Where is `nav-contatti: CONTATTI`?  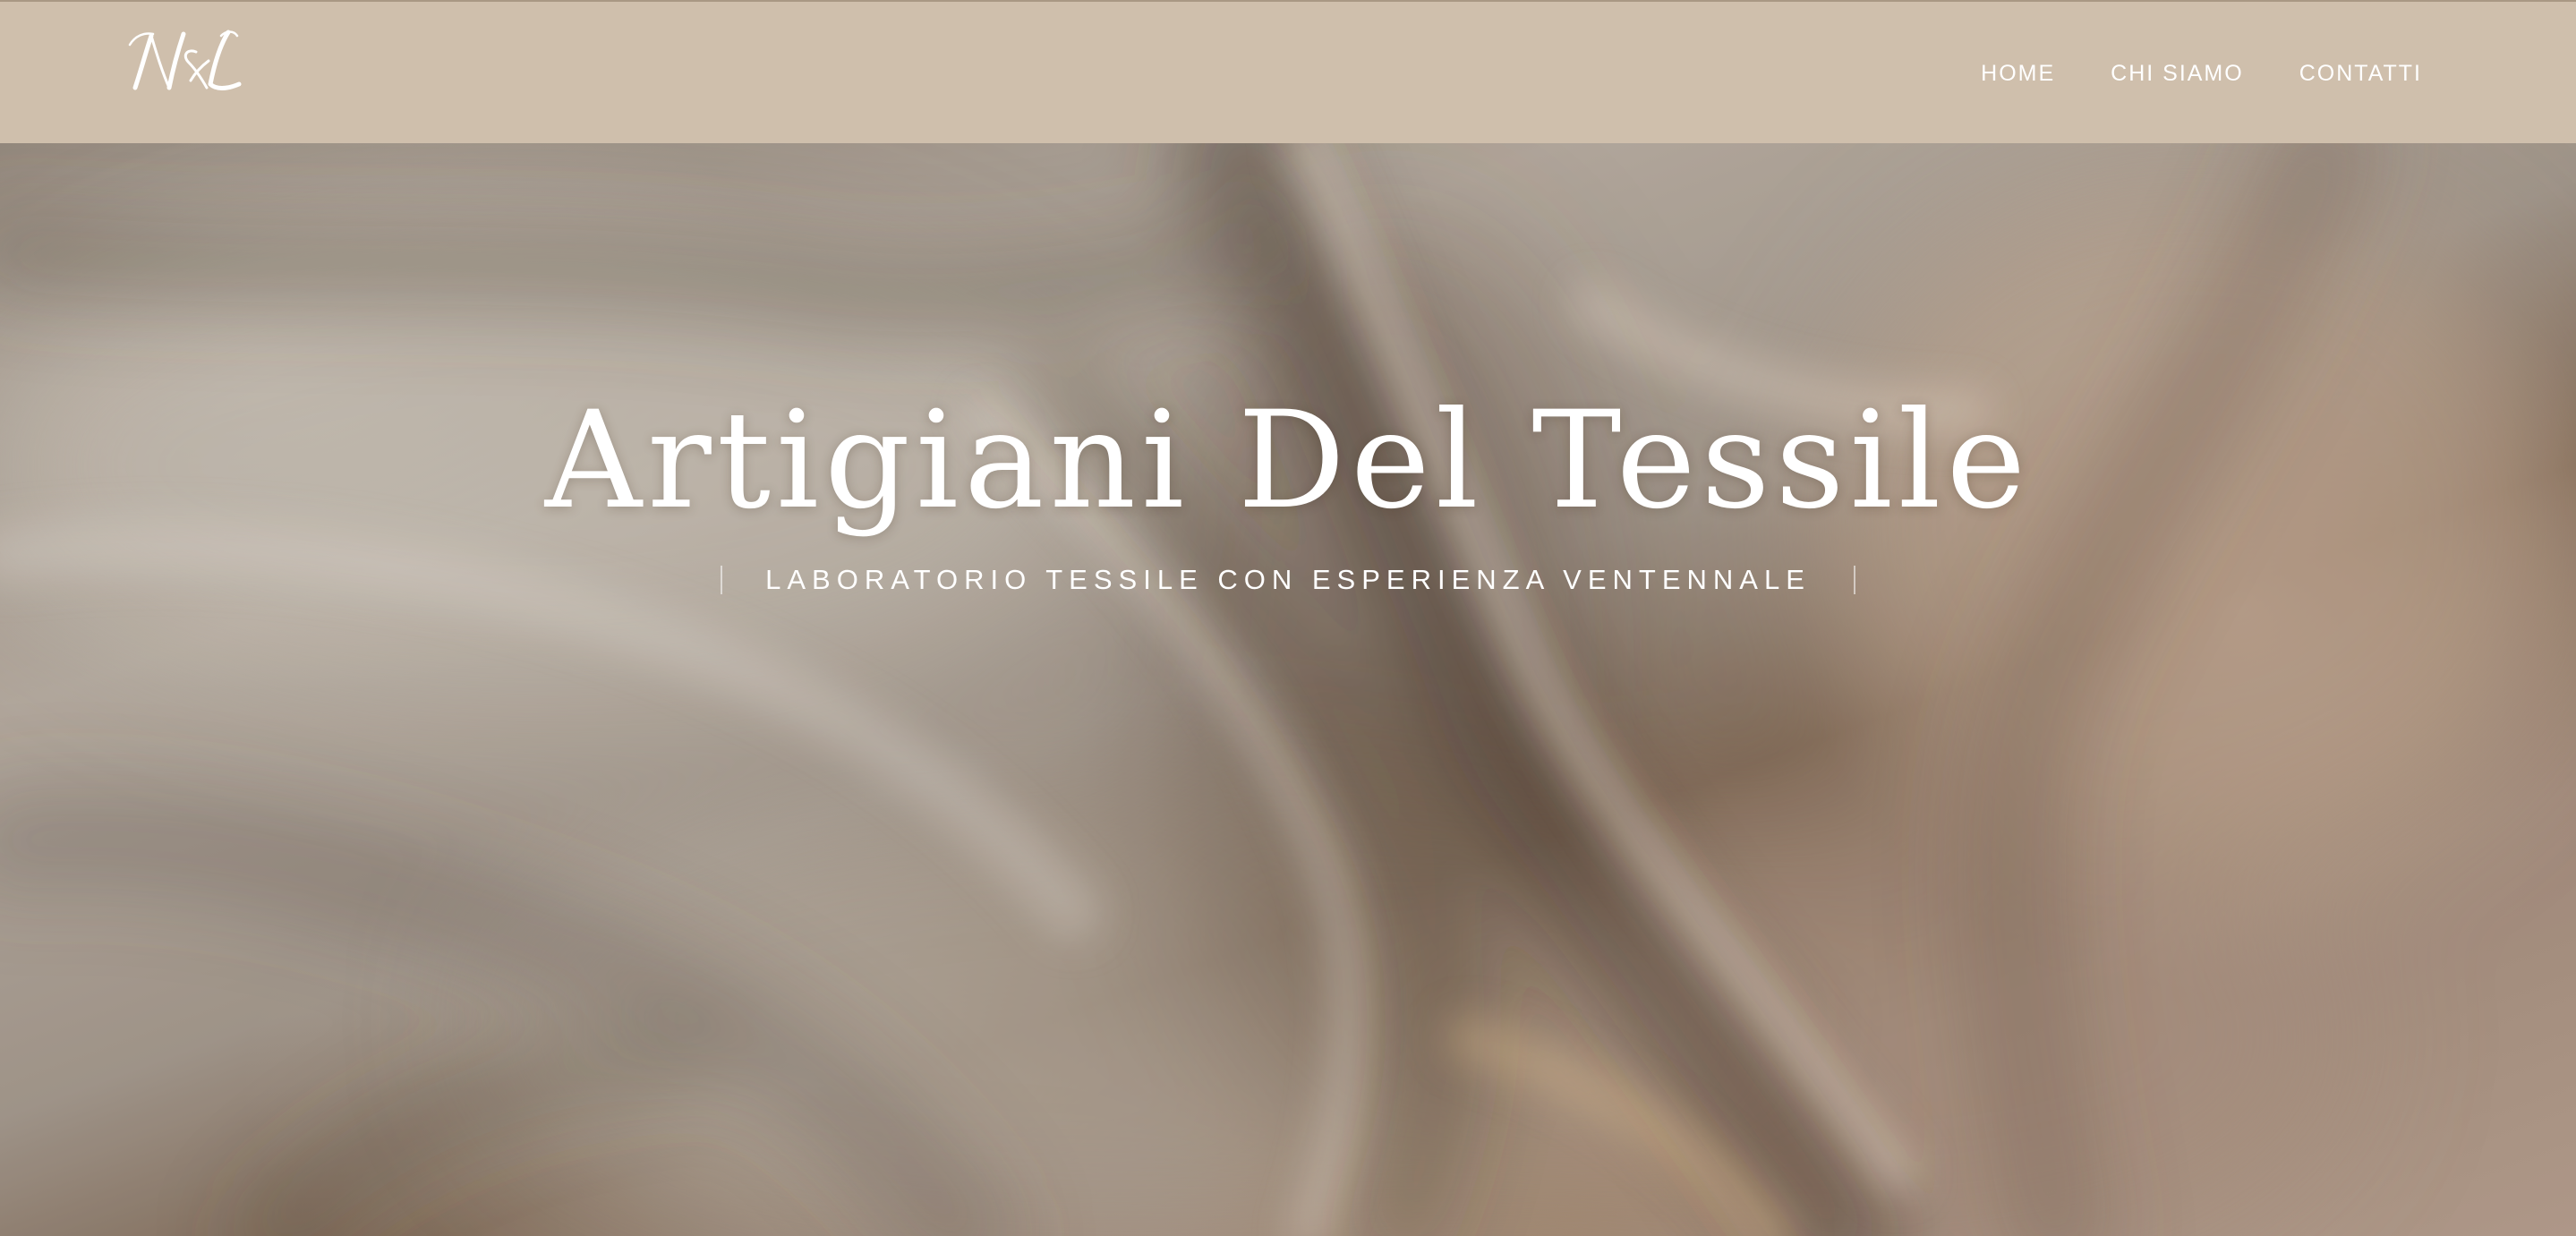 nav-contatti: CONTATTI is located at coordinates (2360, 74).